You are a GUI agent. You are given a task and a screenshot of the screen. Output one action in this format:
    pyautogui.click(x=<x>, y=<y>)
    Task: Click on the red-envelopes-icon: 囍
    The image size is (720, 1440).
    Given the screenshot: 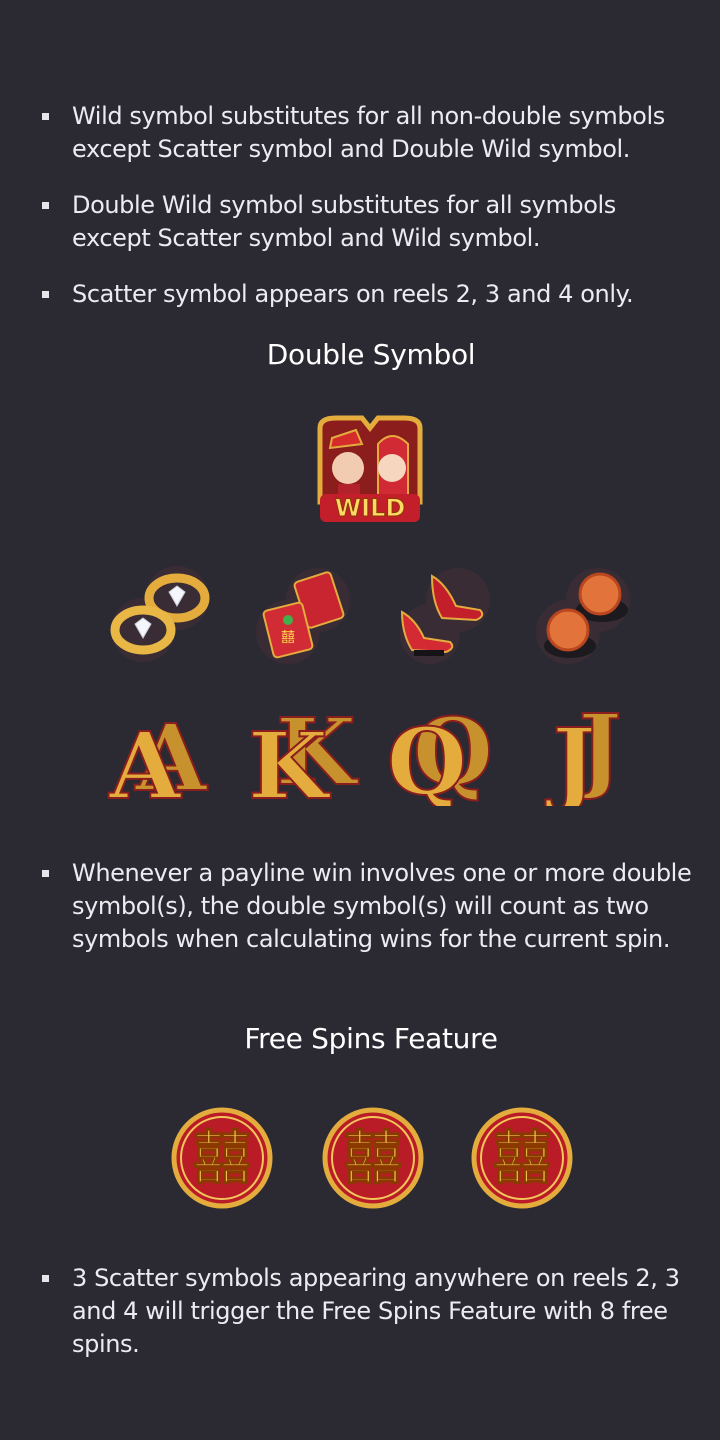 What is the action you would take?
    pyautogui.click(x=303, y=615)
    